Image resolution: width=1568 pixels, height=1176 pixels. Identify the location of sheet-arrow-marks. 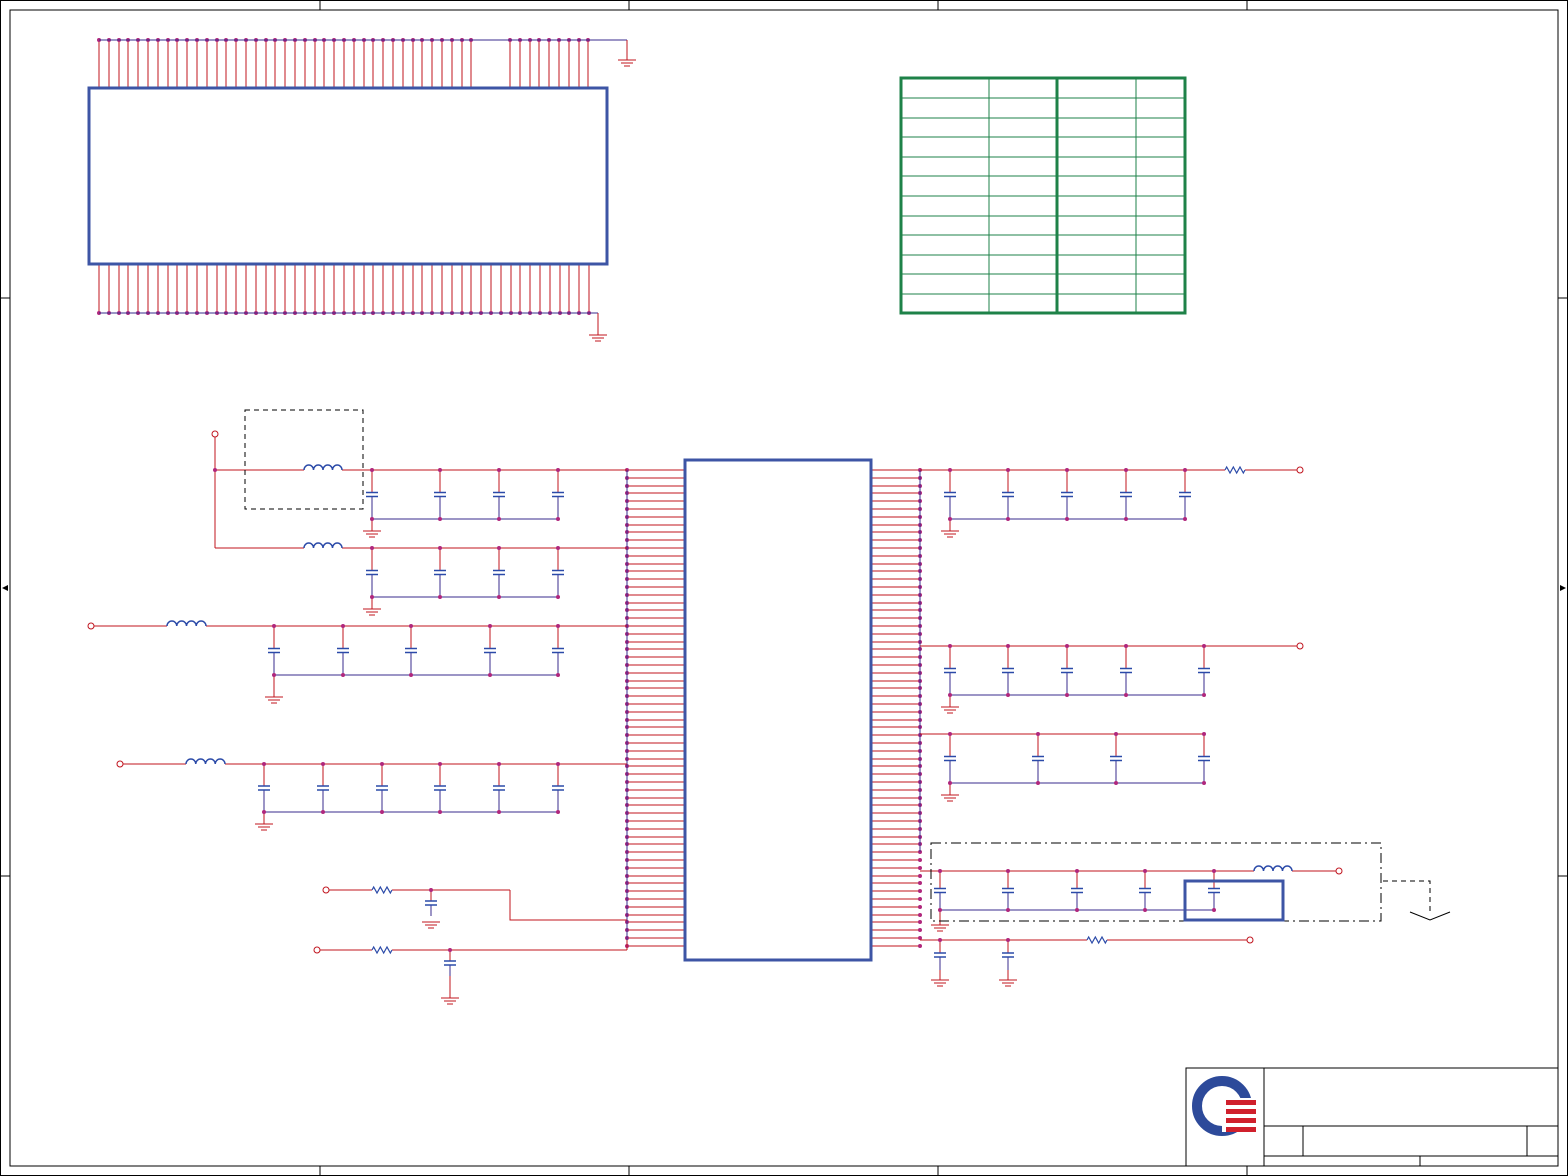
(784, 588).